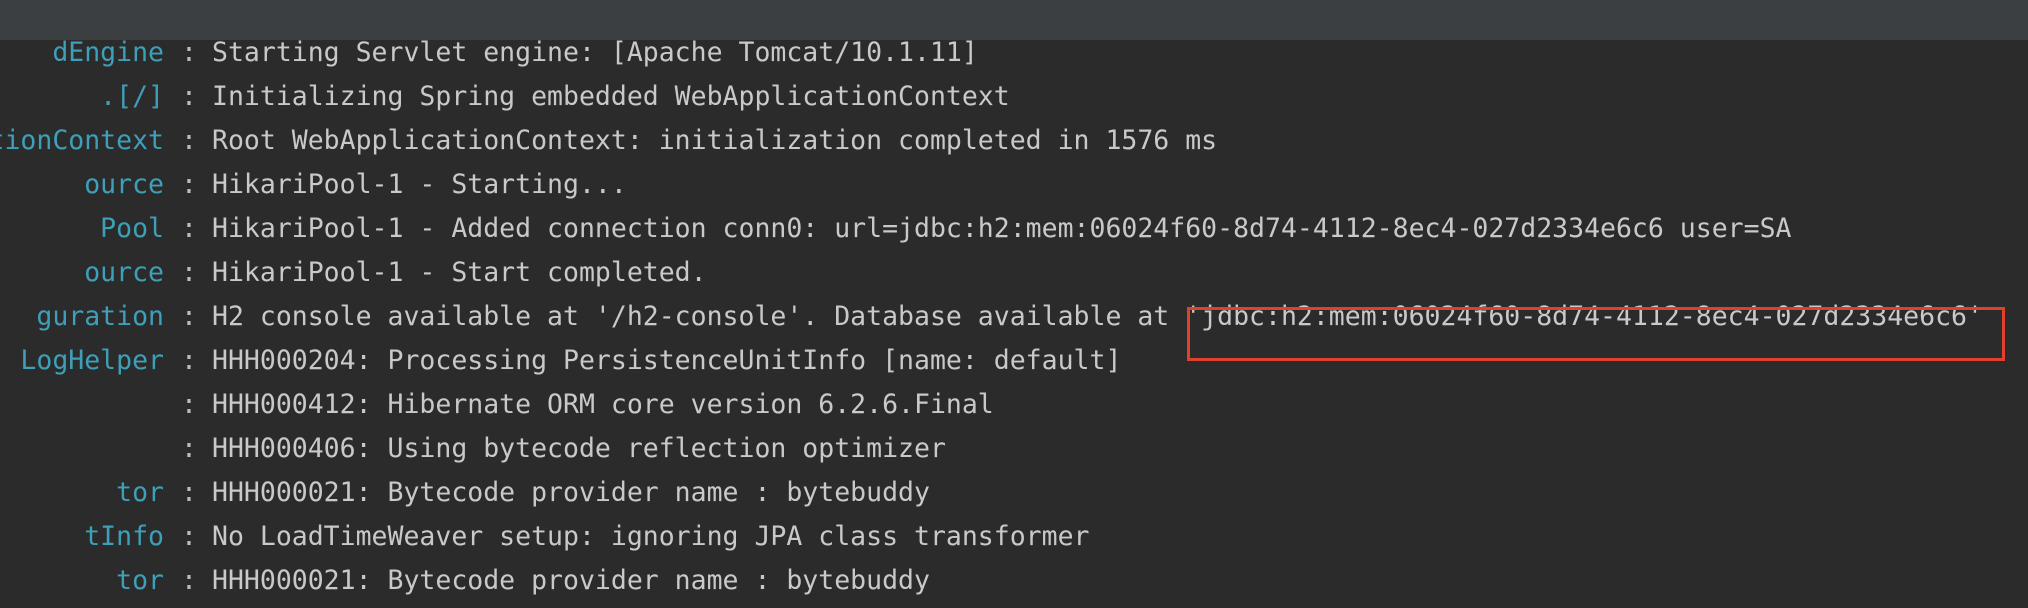 The image size is (2028, 608). Describe the element at coordinates (459, 272) in the screenshot. I see `log-message: HikariPool-1 - Start completed.` at that location.